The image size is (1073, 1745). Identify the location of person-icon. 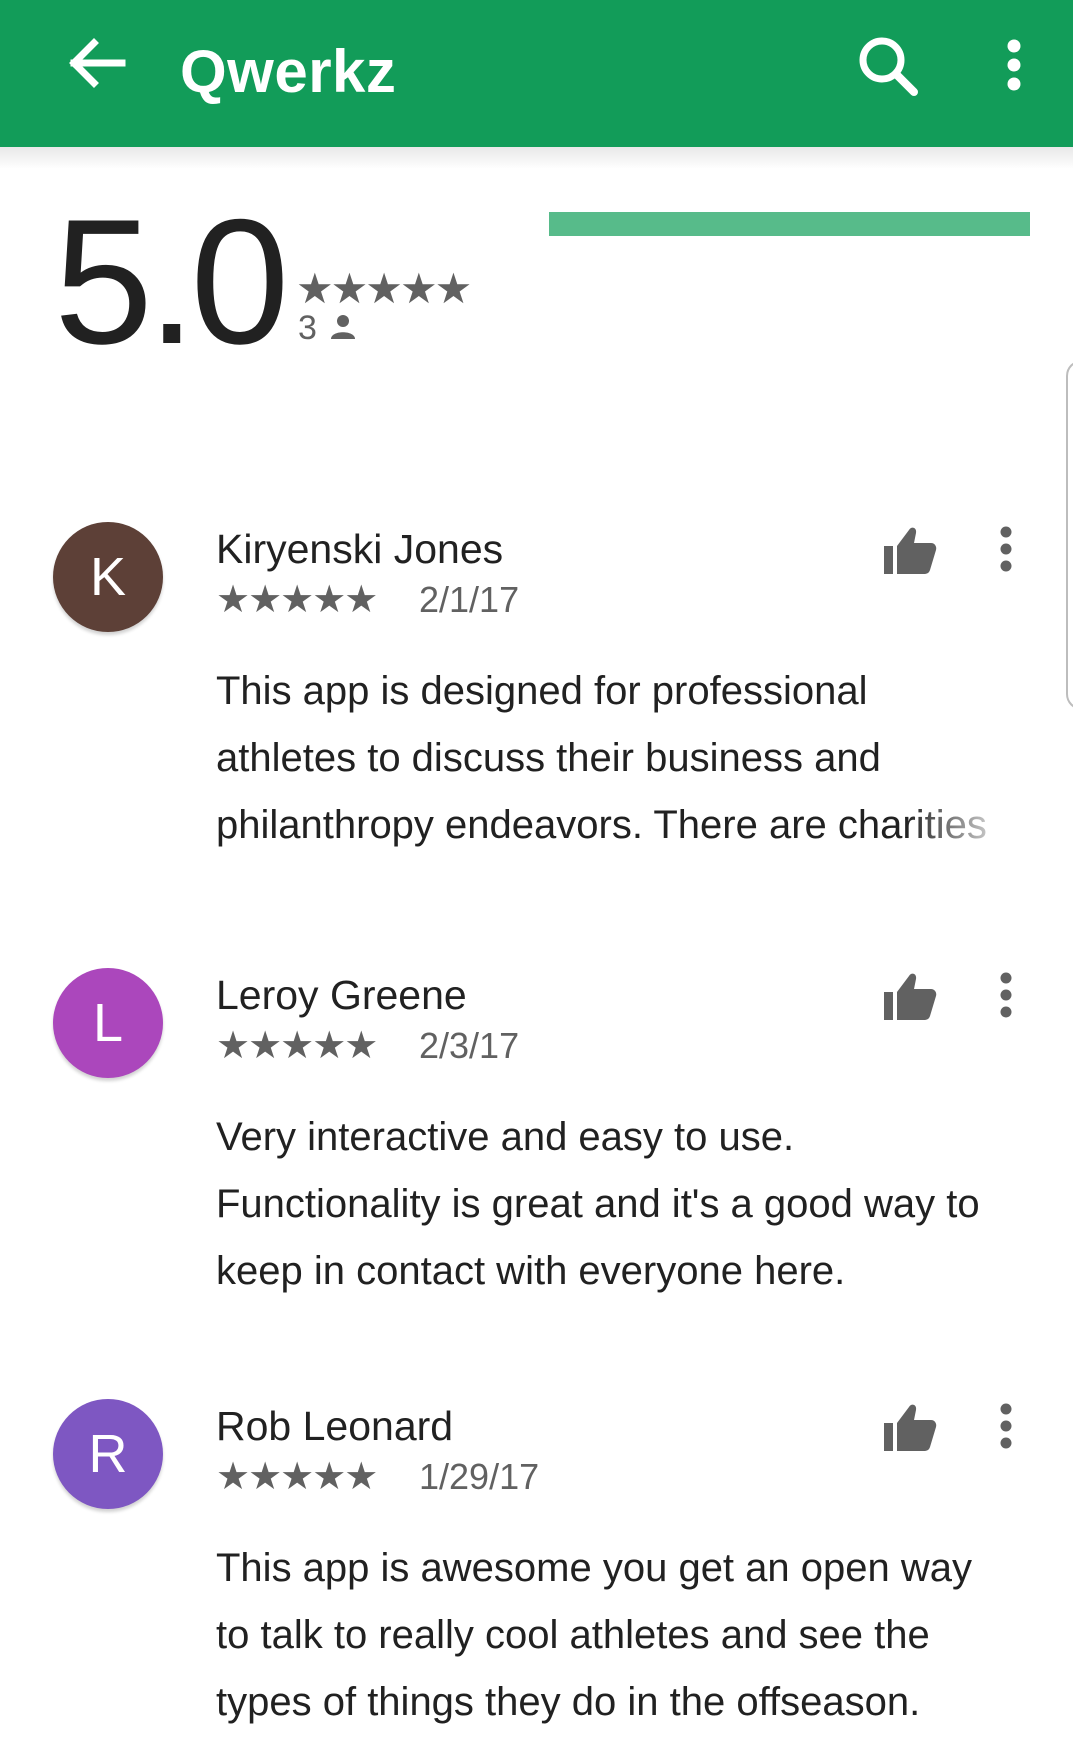
(343, 330).